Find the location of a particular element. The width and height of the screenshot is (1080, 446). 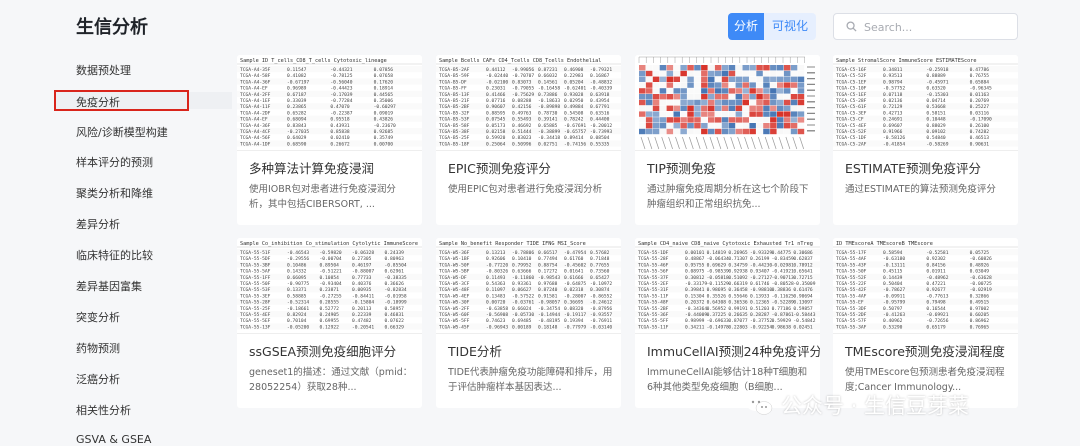

svg-text: -0.69921 is located at coordinates (937, 315).